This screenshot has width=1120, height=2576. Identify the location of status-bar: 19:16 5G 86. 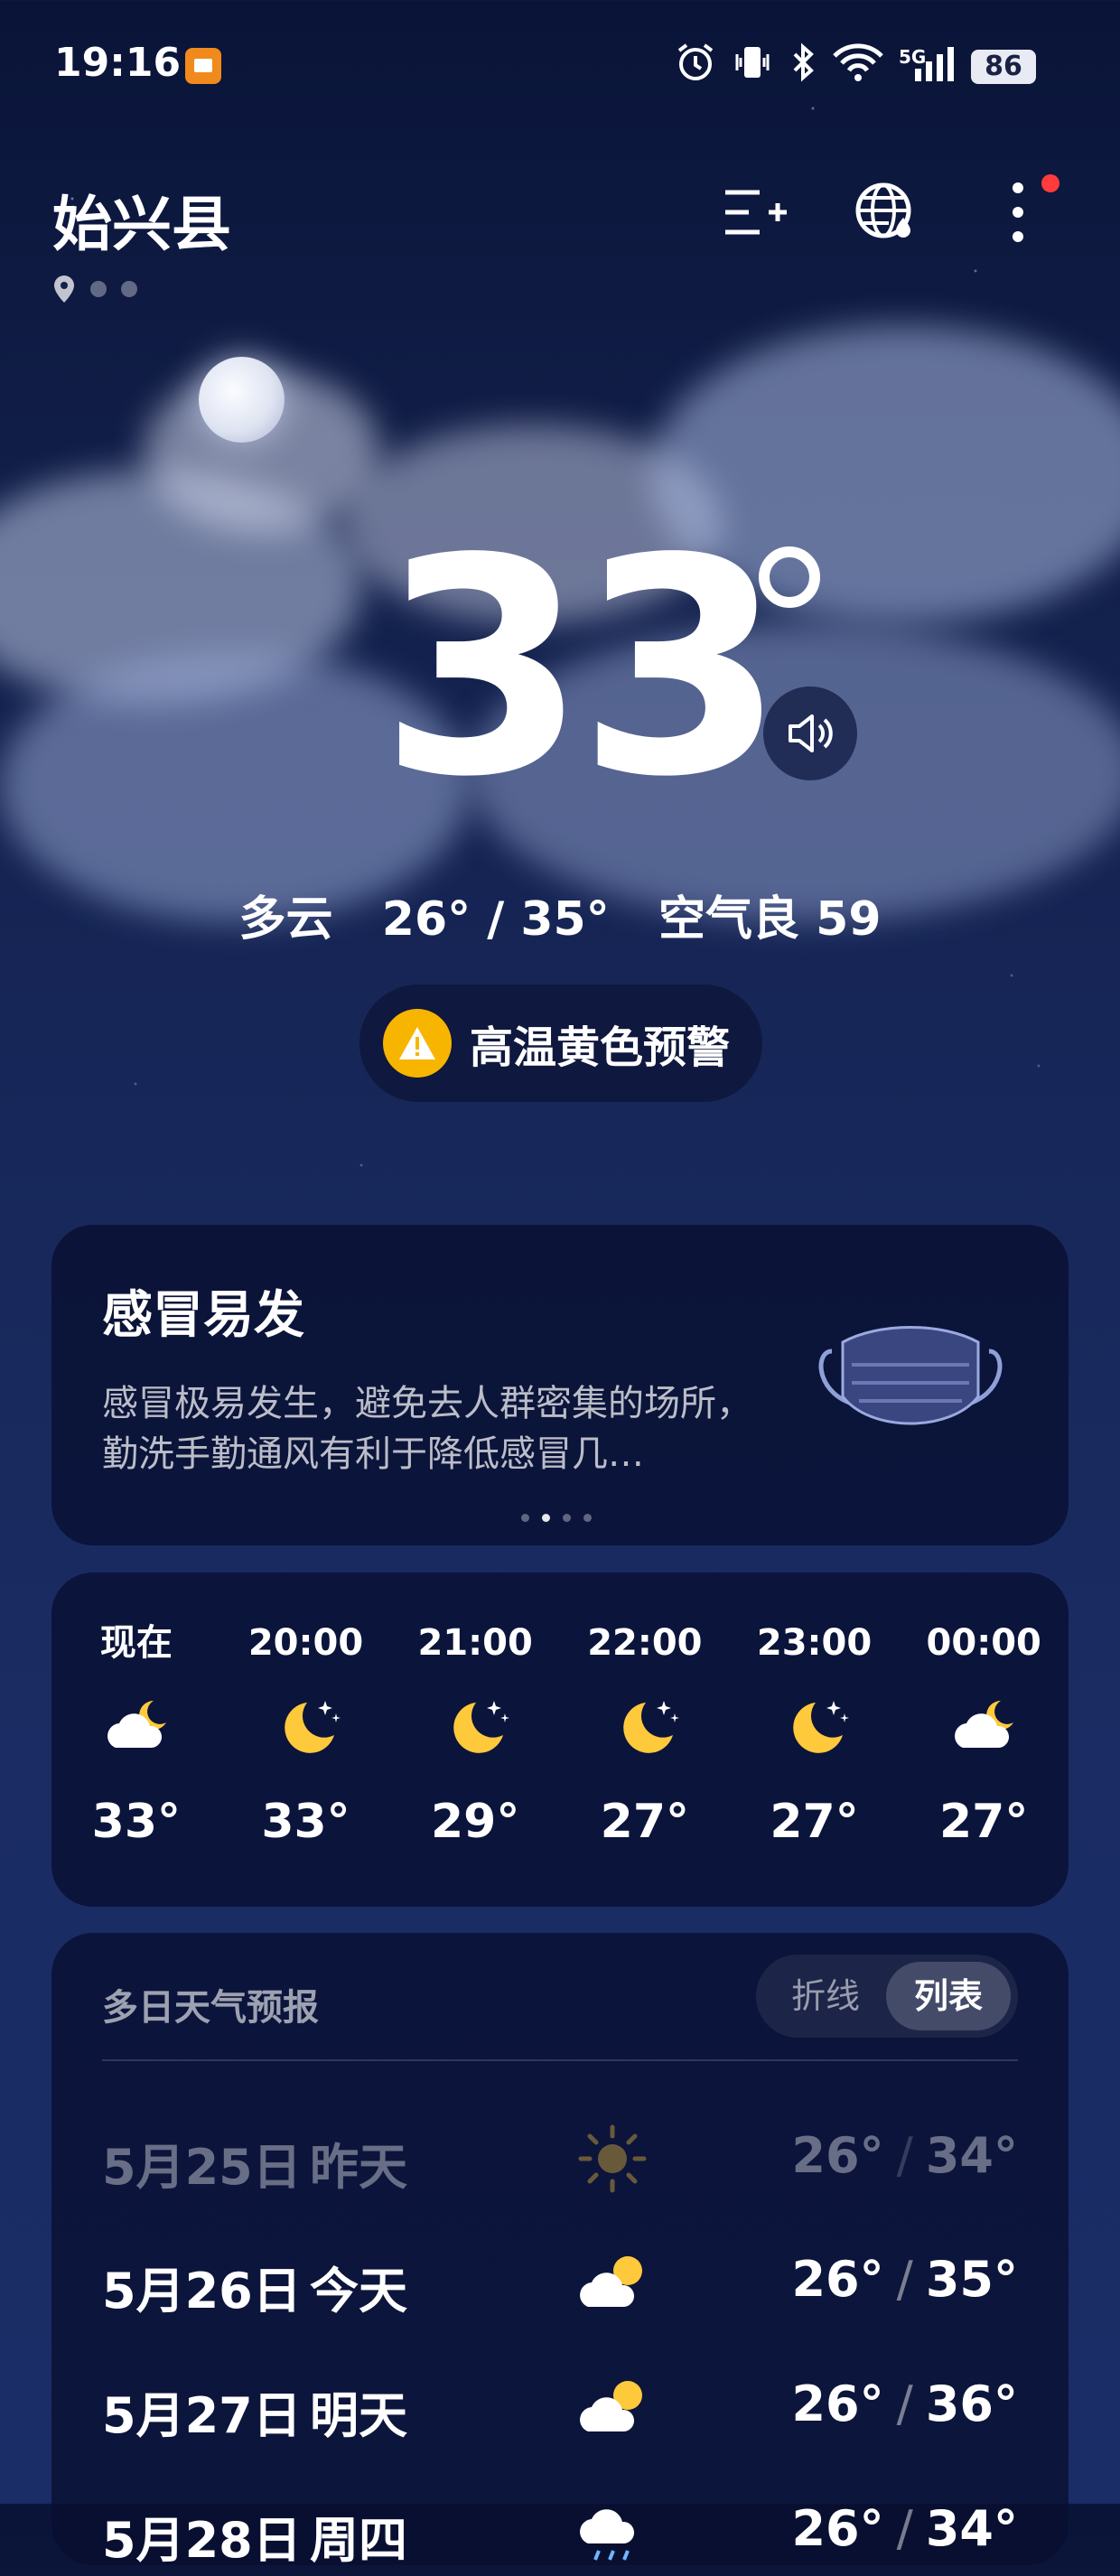
(560, 67).